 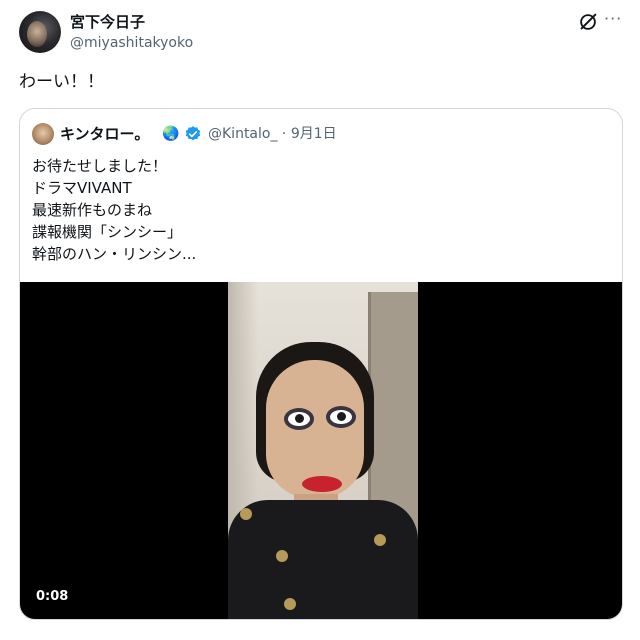 I want to click on quoted-handle-date: @Kintalo_ · 9月1日, so click(x=272, y=134).